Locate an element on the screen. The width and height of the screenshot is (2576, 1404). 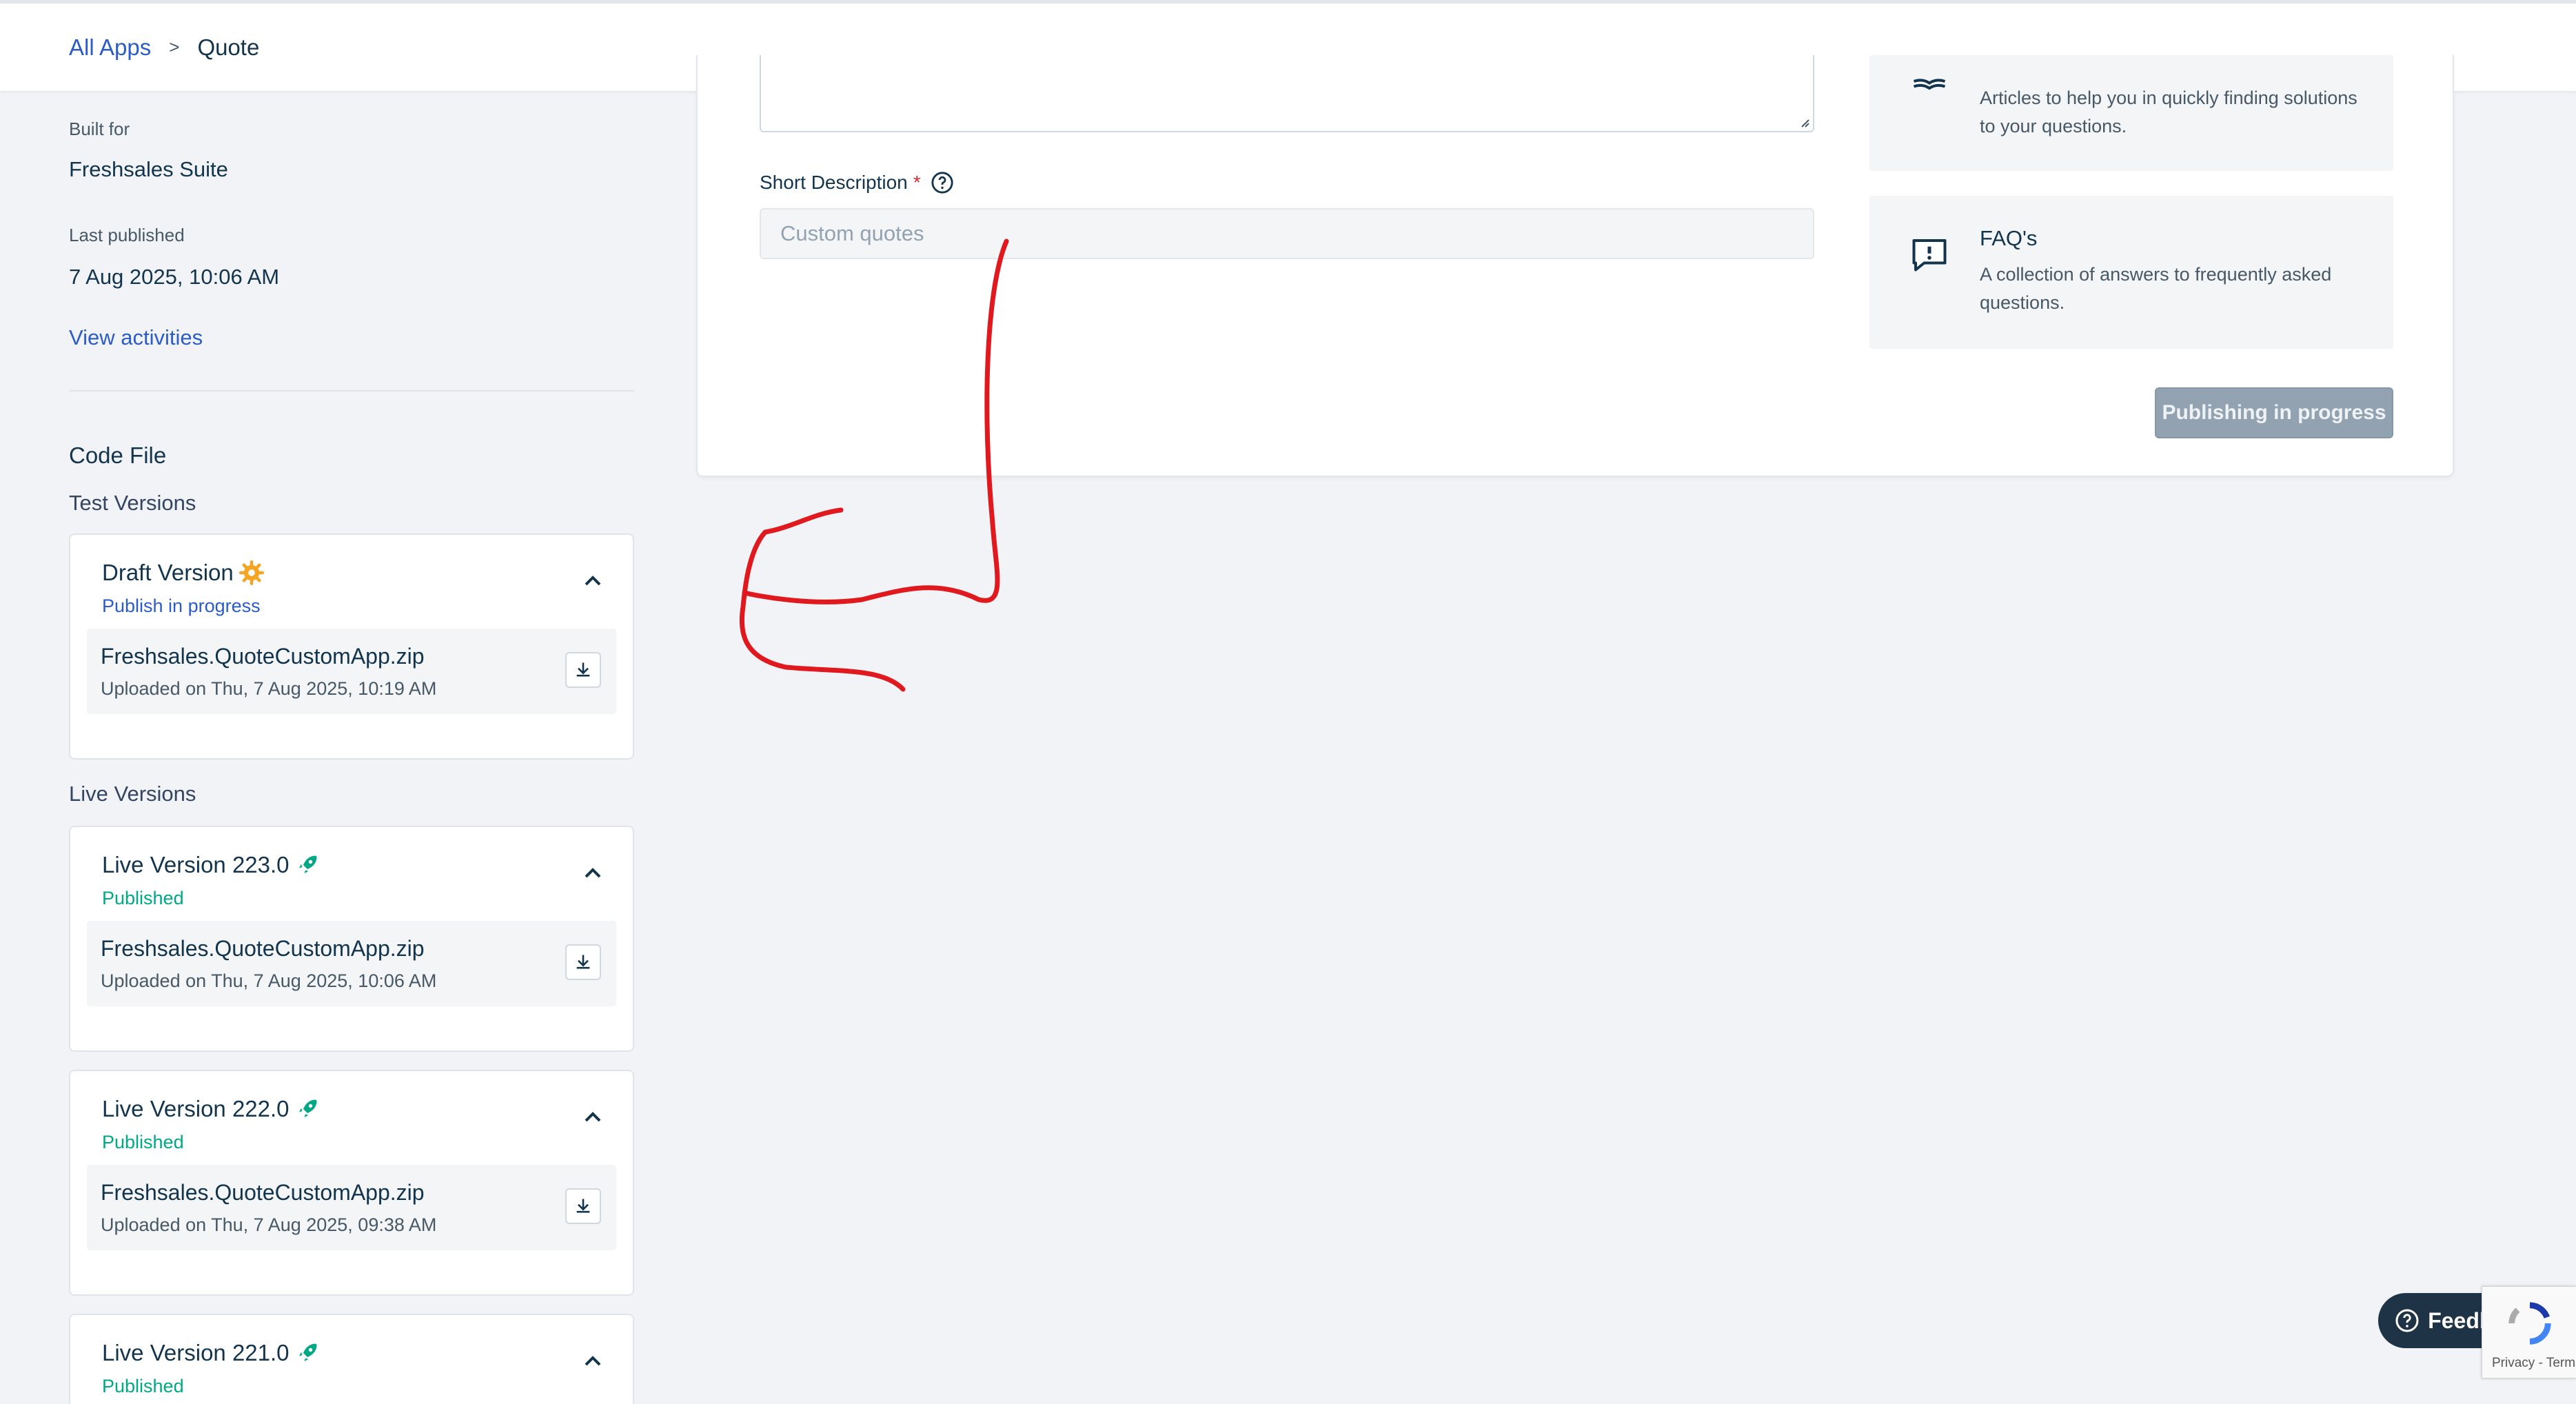
recaptcha-logo-icon is located at coordinates (2529, 1323).